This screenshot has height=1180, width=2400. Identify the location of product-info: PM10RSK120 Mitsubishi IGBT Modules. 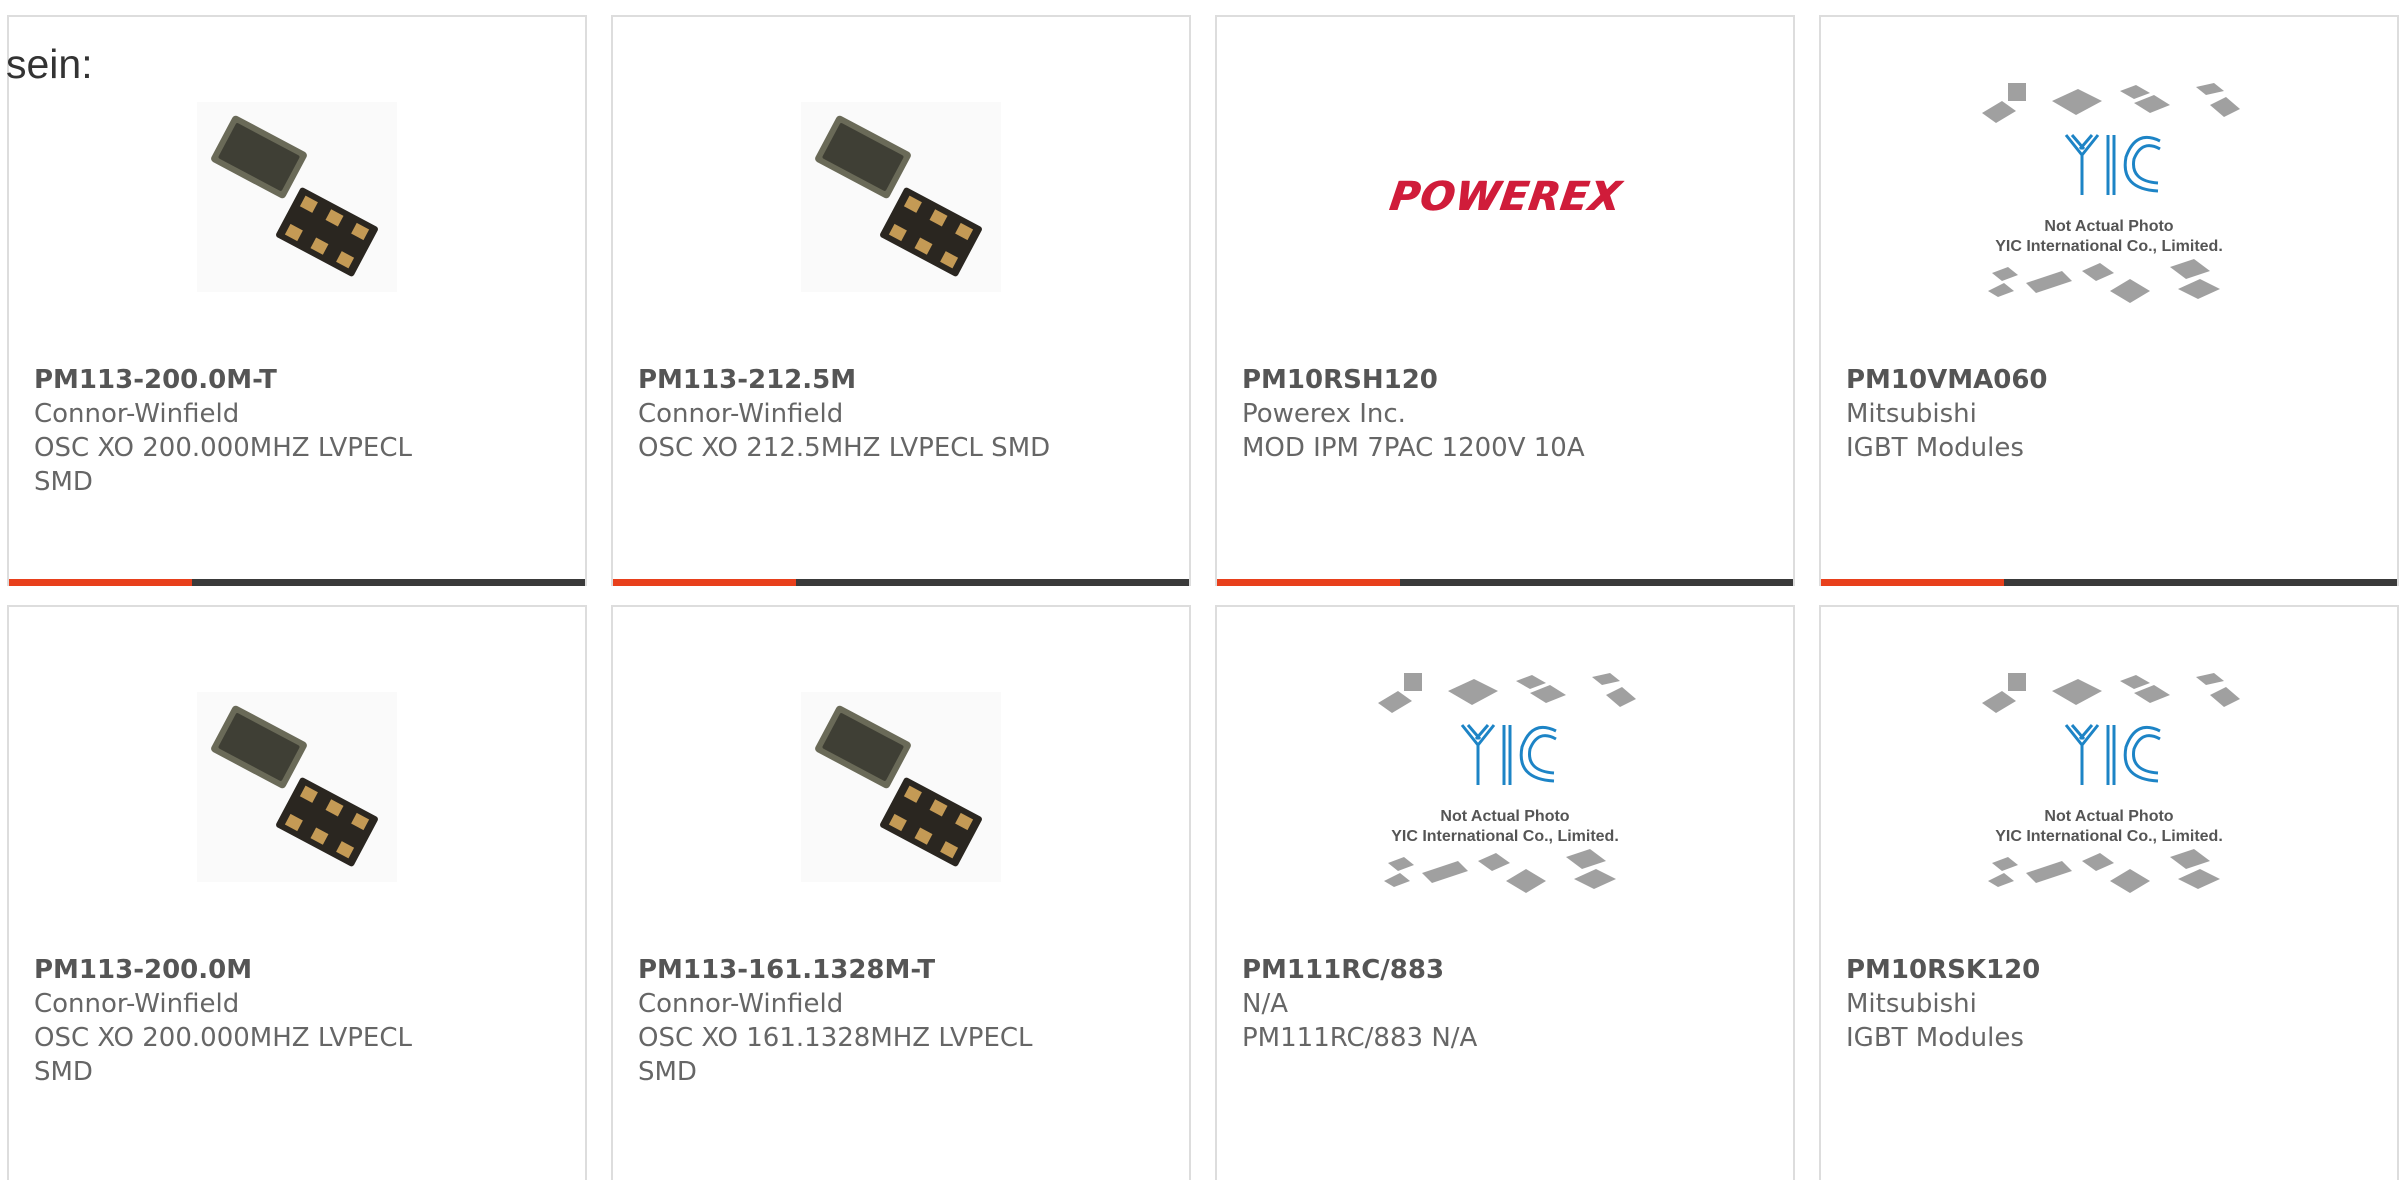
(2109, 1004).